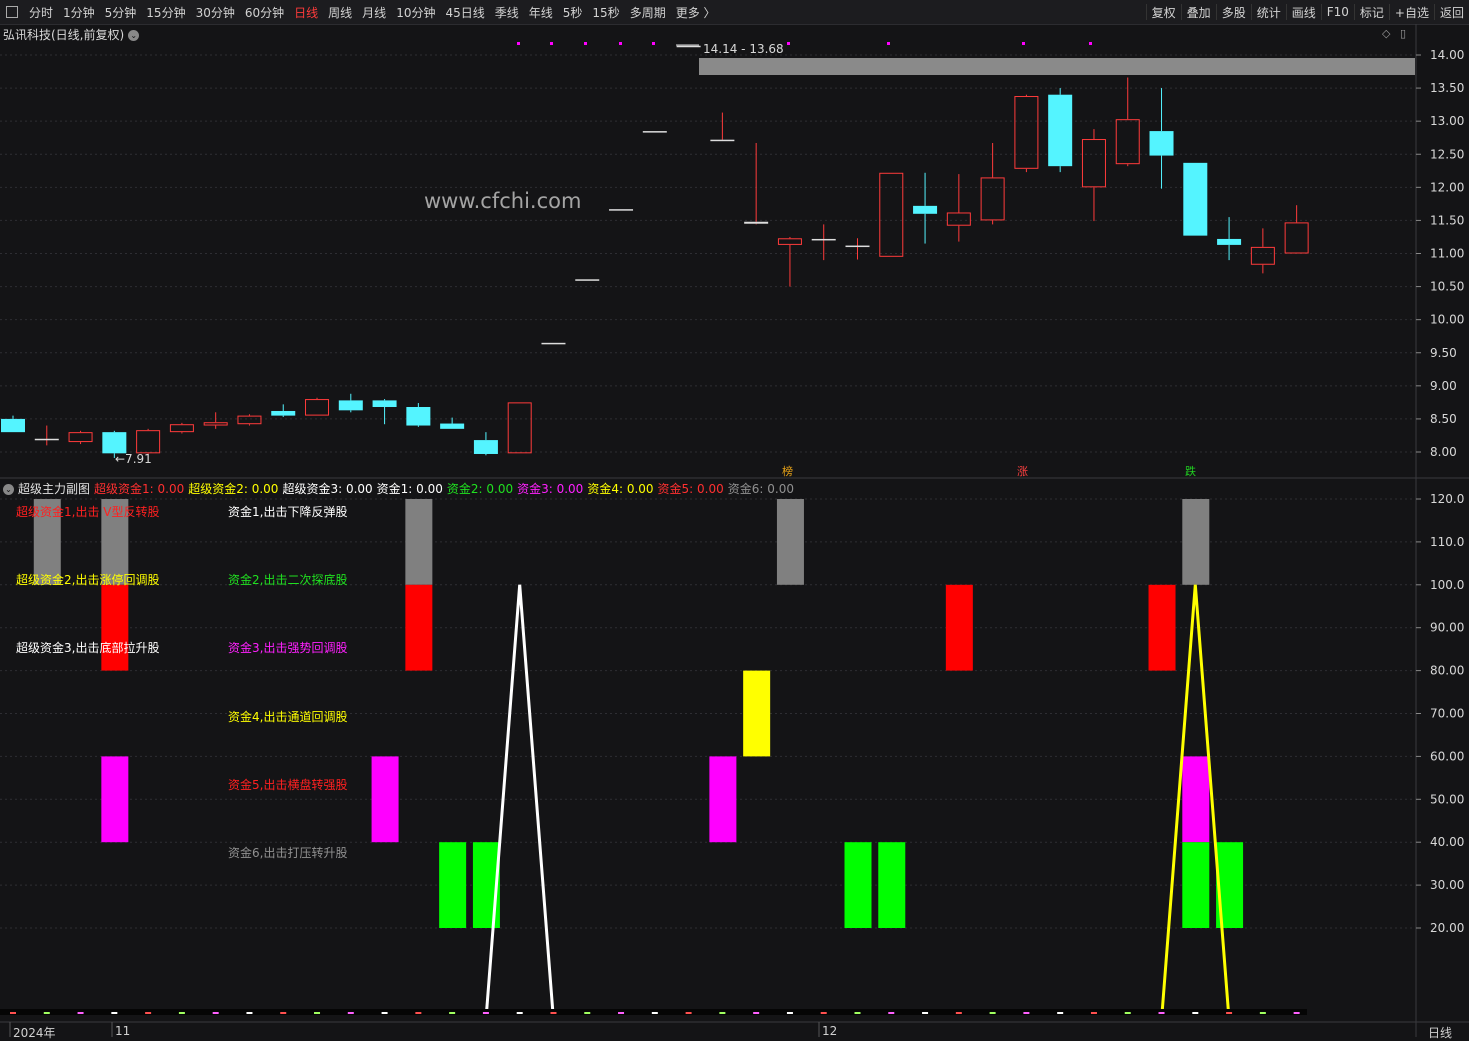 The height and width of the screenshot is (1041, 1469). What do you see at coordinates (520, 797) in the screenshot?
I see `signal-spike` at bounding box center [520, 797].